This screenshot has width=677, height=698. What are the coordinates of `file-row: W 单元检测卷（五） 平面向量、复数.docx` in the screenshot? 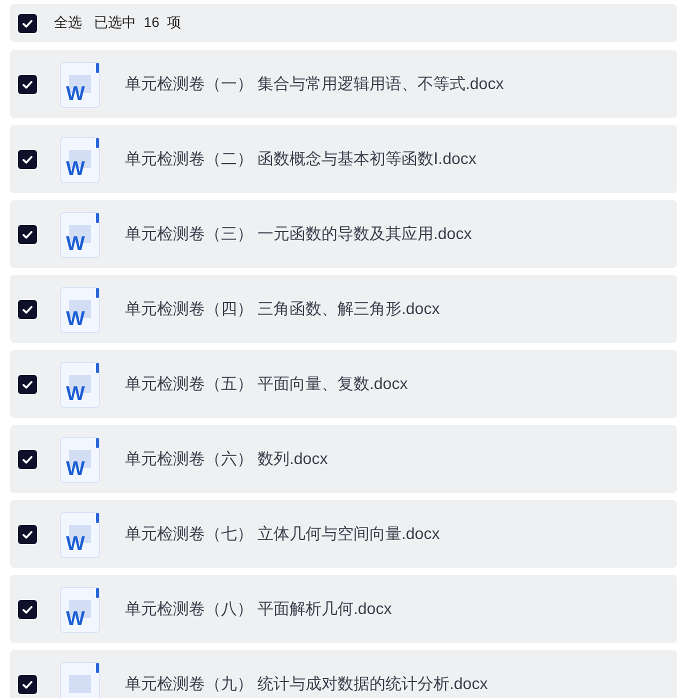 It's located at (343, 384).